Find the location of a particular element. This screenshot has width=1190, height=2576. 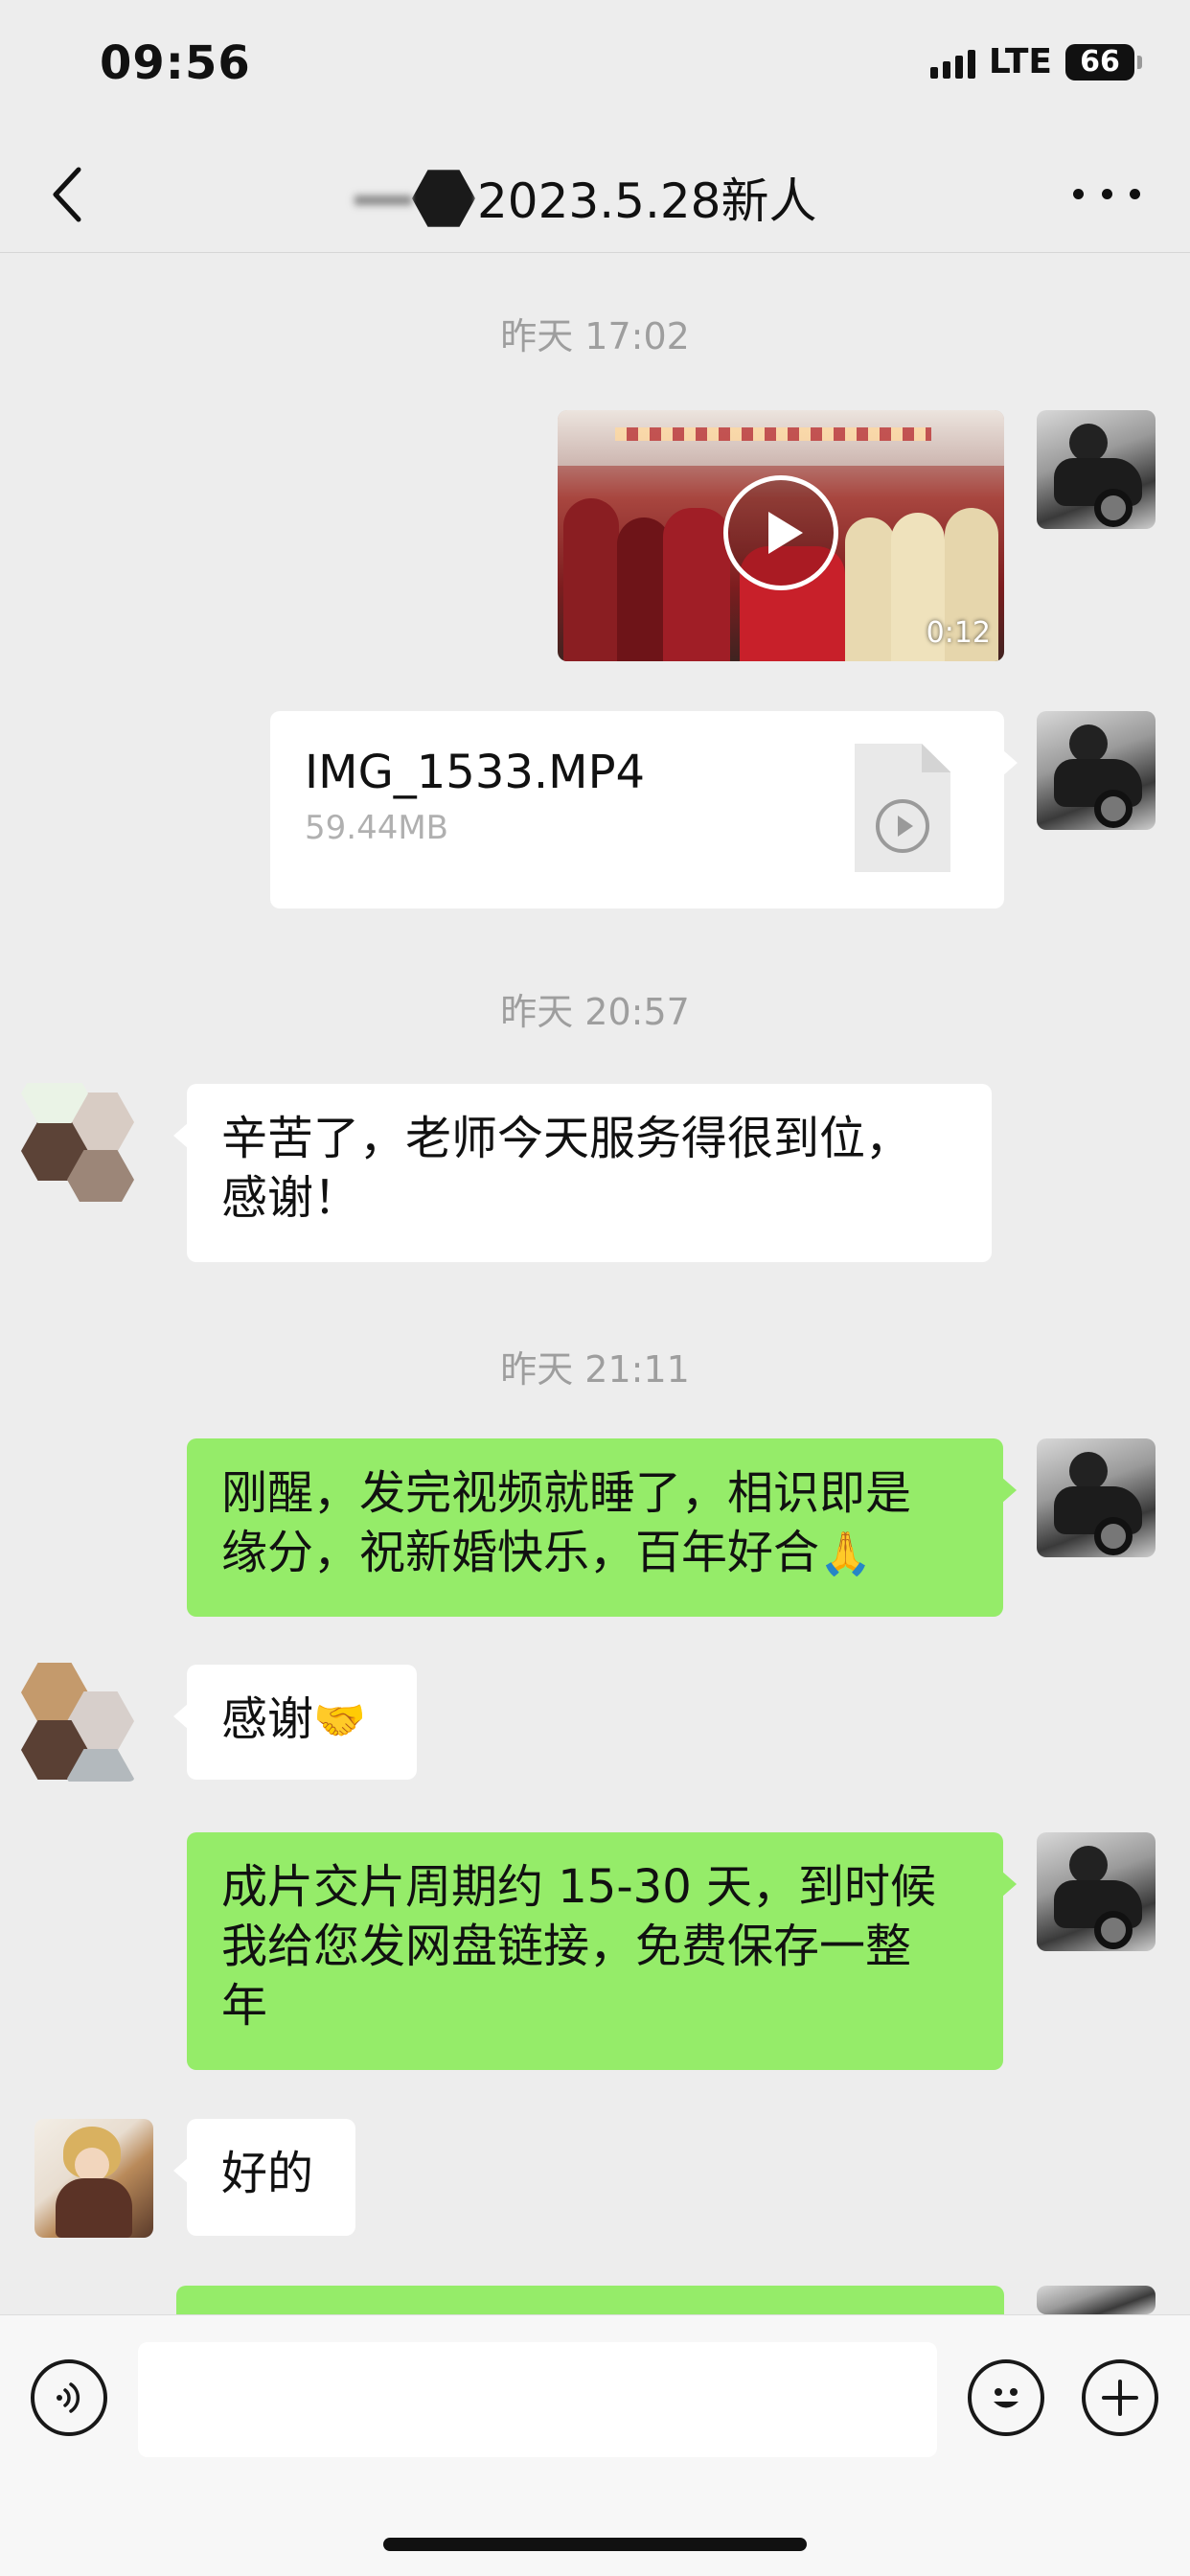

message-bubble: 好的 is located at coordinates (264, 2177).